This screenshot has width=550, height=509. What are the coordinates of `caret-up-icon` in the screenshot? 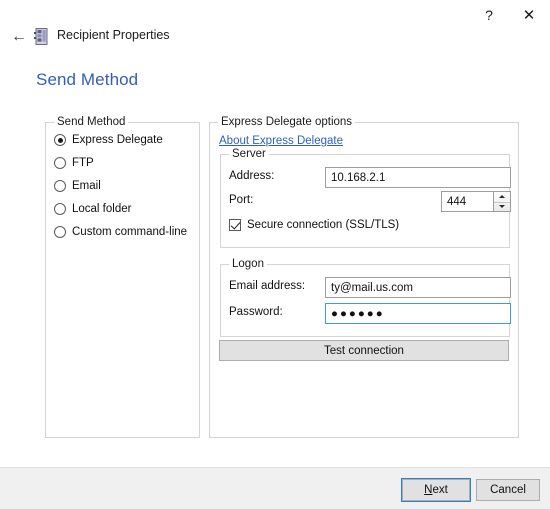 It's located at (502, 197).